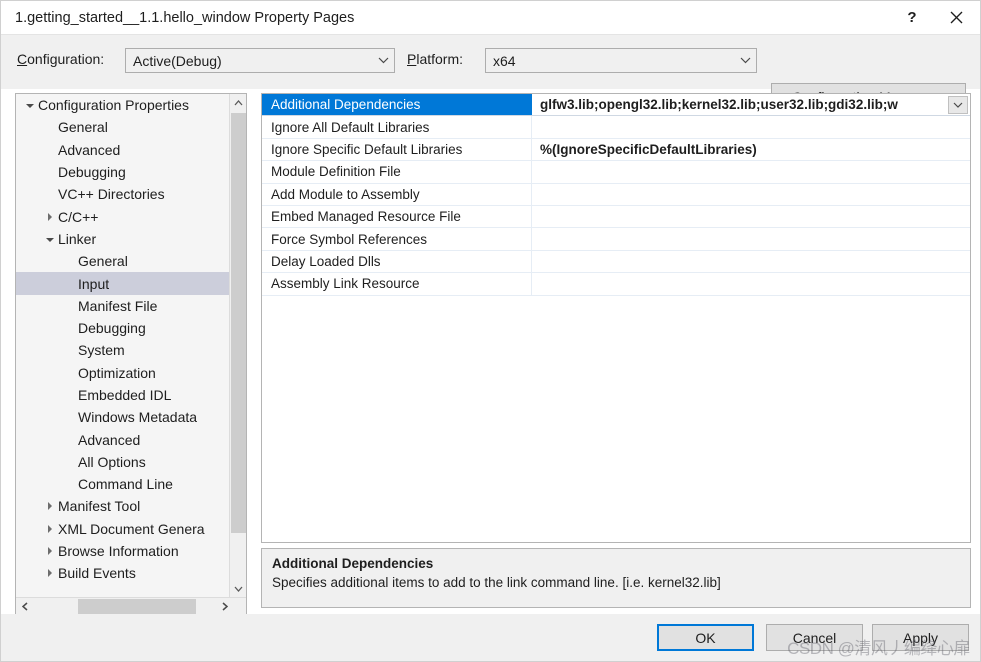 This screenshot has width=981, height=662. Describe the element at coordinates (397, 261) in the screenshot. I see `property-name: Delay Loaded Dlls` at that location.